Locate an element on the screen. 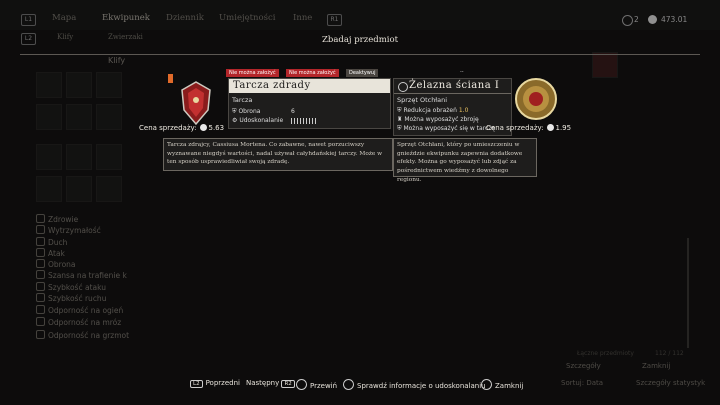 This screenshot has height=405, width=720. bg-close-hint: Zamknij is located at coordinates (656, 366).